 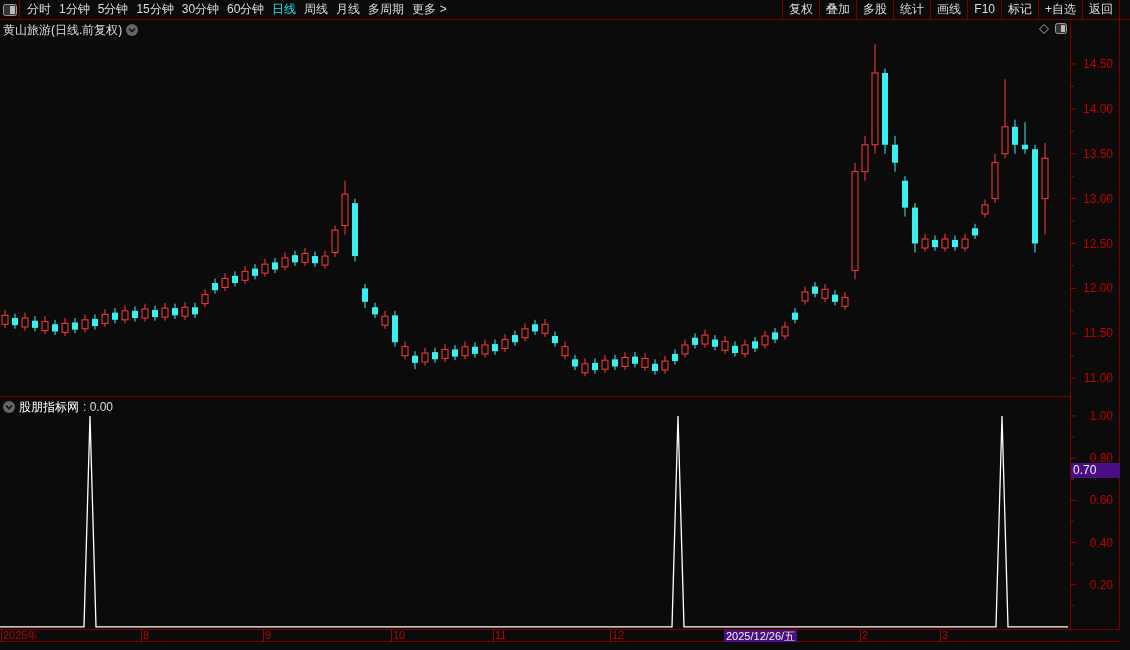 What do you see at coordinates (618, 635) in the screenshot?
I see `date-label: 12` at bounding box center [618, 635].